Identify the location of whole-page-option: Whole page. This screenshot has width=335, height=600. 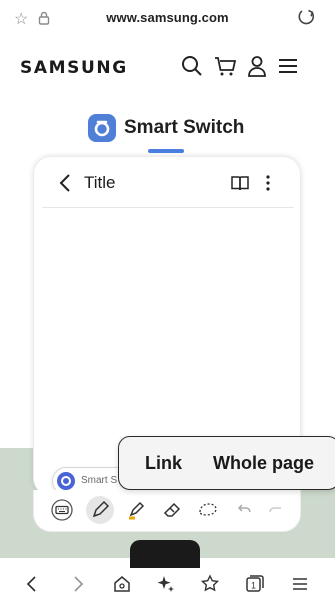
(263, 463).